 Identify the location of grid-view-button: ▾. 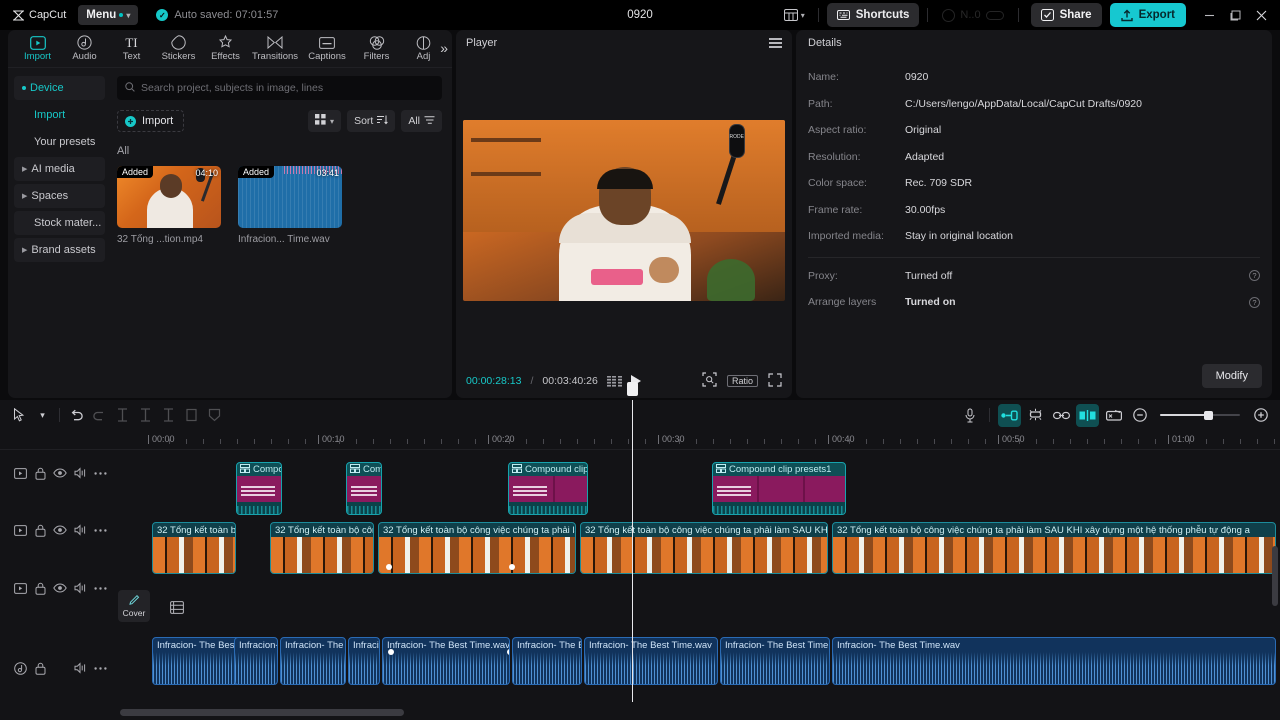
(325, 121).